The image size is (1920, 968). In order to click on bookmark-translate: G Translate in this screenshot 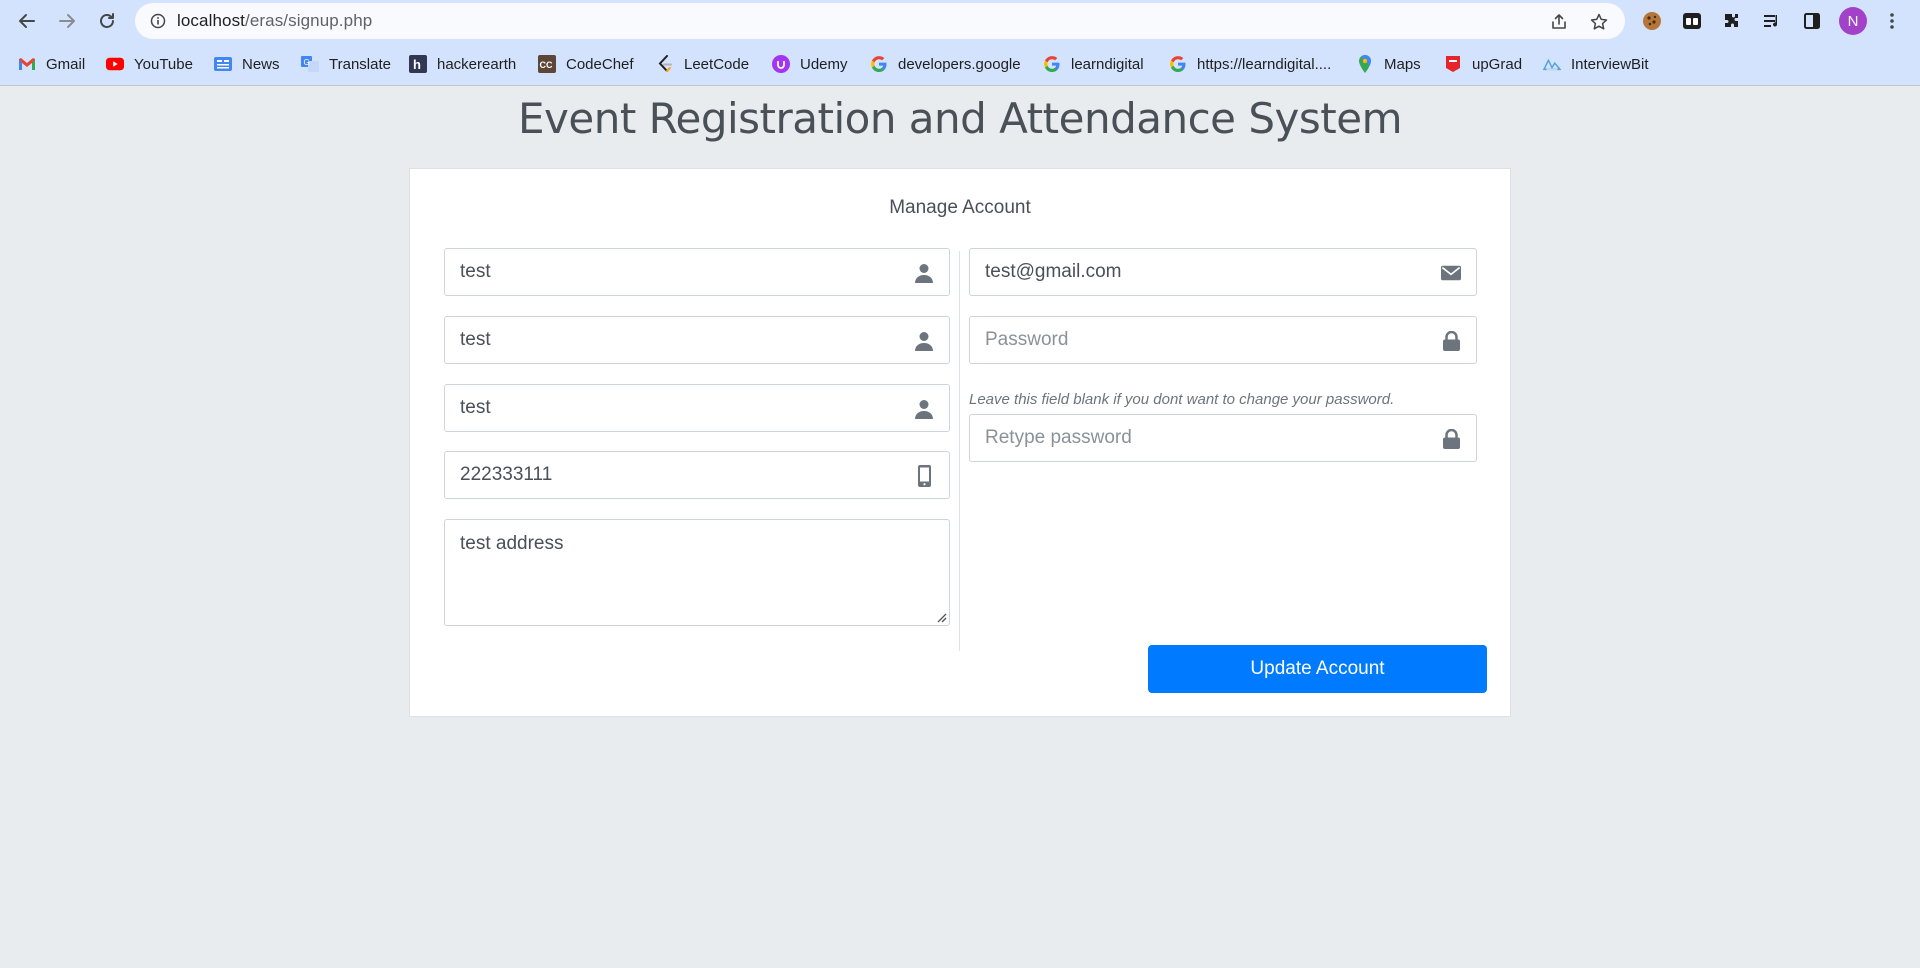, I will do `click(346, 64)`.